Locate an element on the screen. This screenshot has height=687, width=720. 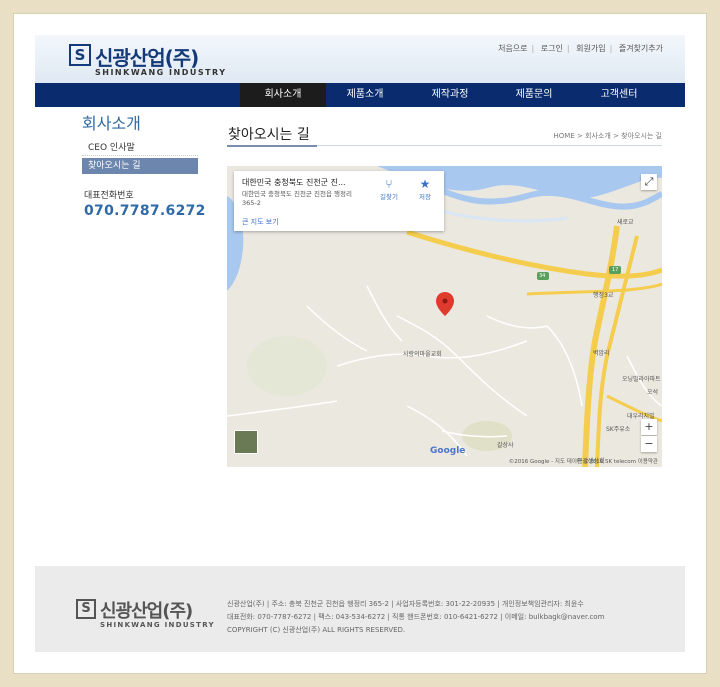
footer-logo-mark-icon: S is located at coordinates (86, 609).